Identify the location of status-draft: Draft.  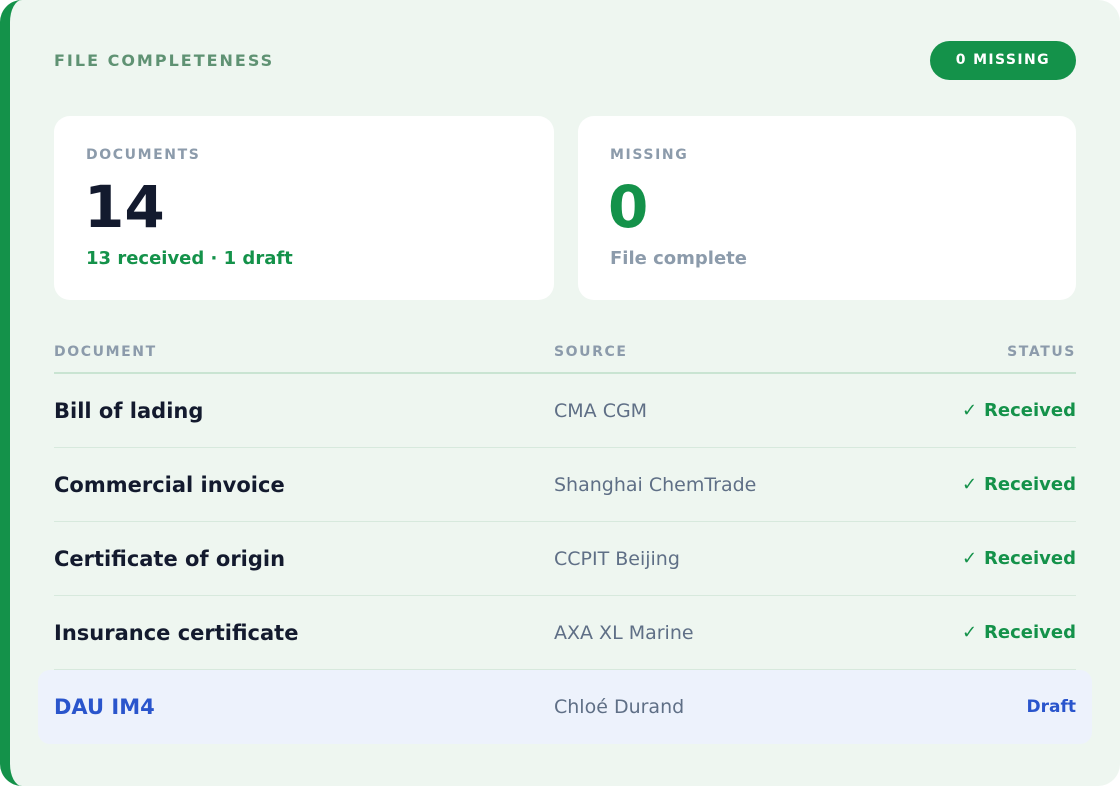
(1051, 707).